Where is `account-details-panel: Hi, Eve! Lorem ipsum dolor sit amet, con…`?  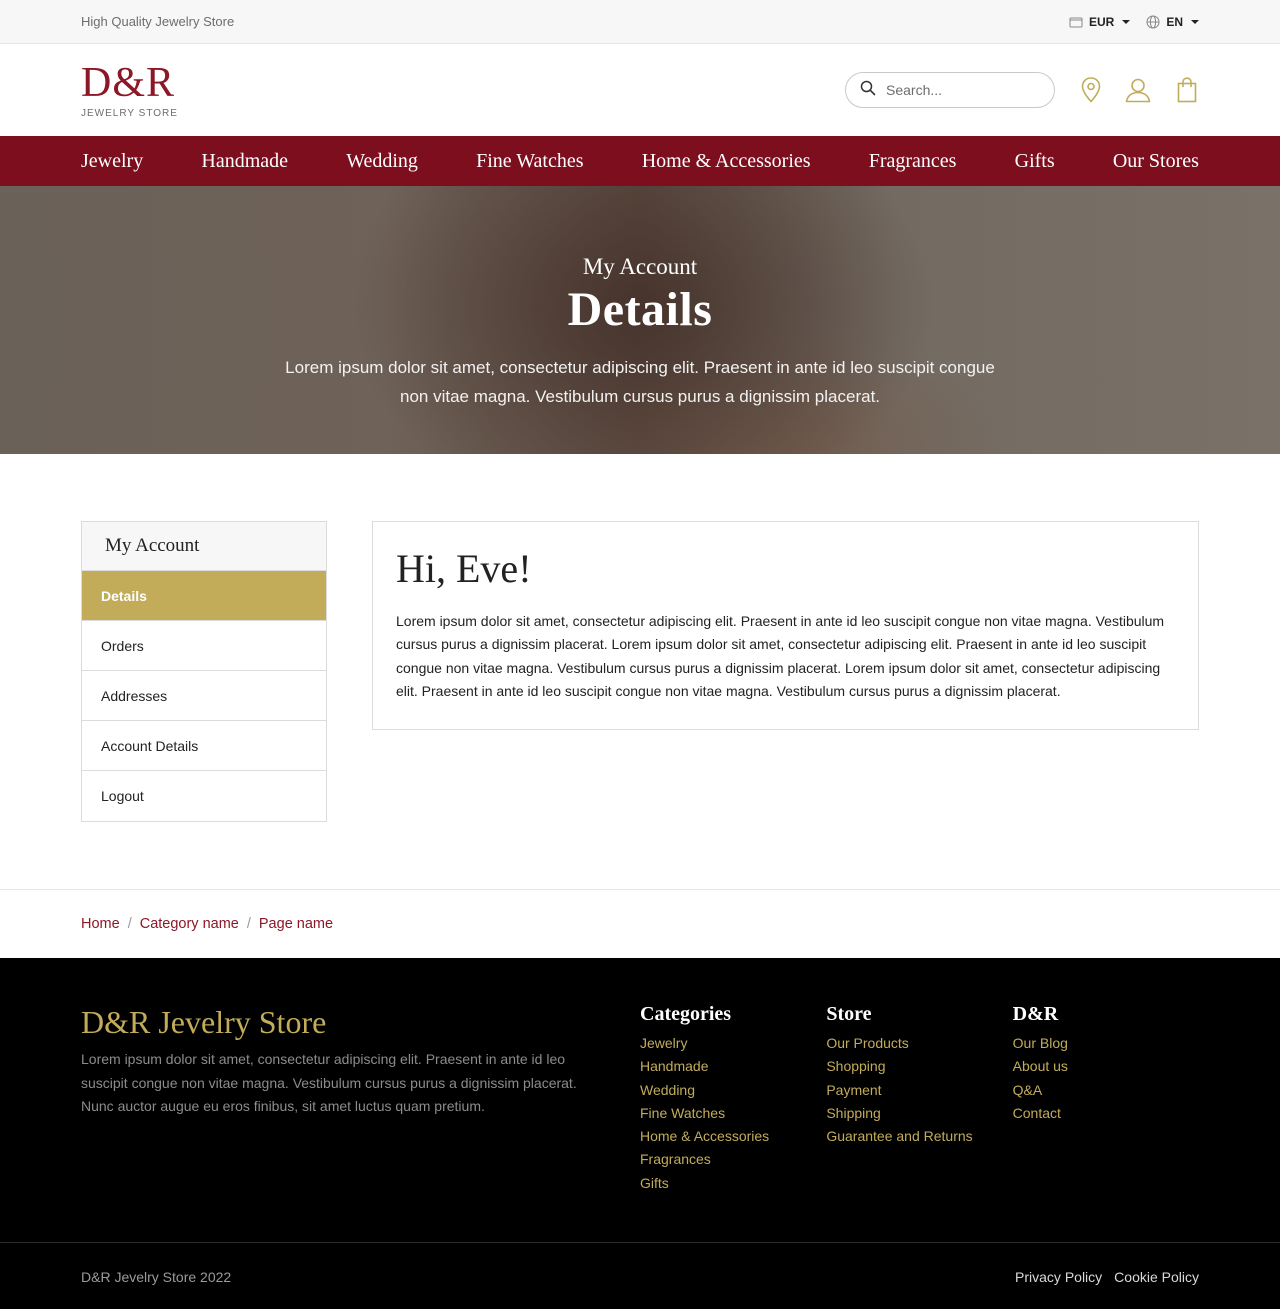 account-details-panel: Hi, Eve! Lorem ipsum dolor sit amet, con… is located at coordinates (785, 626).